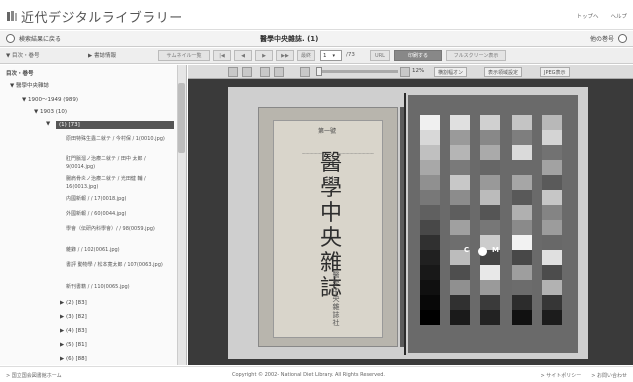 This screenshot has width=633, height=382. What do you see at coordinates (380, 55) in the screenshot?
I see `url-button: URL` at bounding box center [380, 55].